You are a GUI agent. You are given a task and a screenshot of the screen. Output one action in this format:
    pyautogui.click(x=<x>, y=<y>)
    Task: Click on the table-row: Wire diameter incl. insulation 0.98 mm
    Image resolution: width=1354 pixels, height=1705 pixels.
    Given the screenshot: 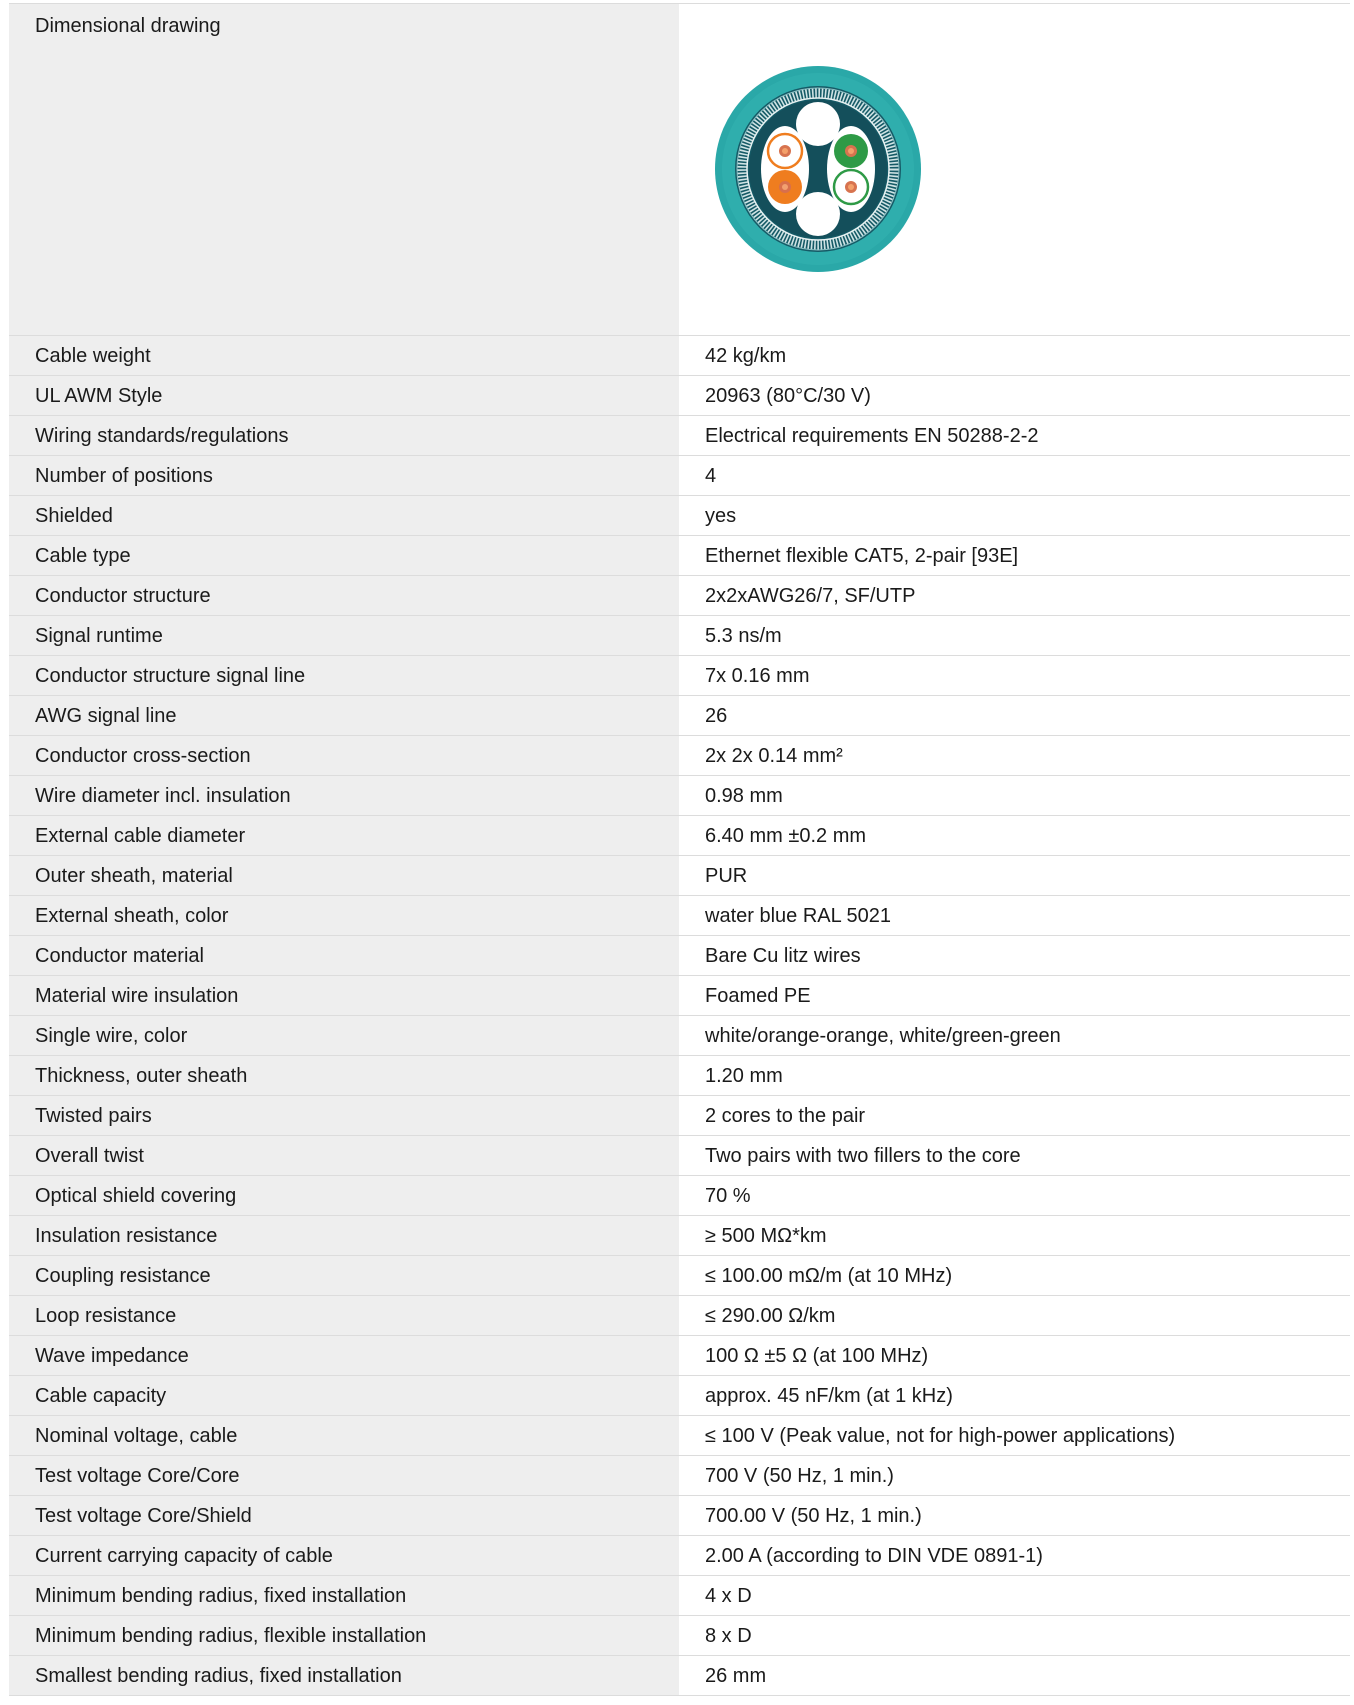 What is the action you would take?
    pyautogui.click(x=679, y=796)
    